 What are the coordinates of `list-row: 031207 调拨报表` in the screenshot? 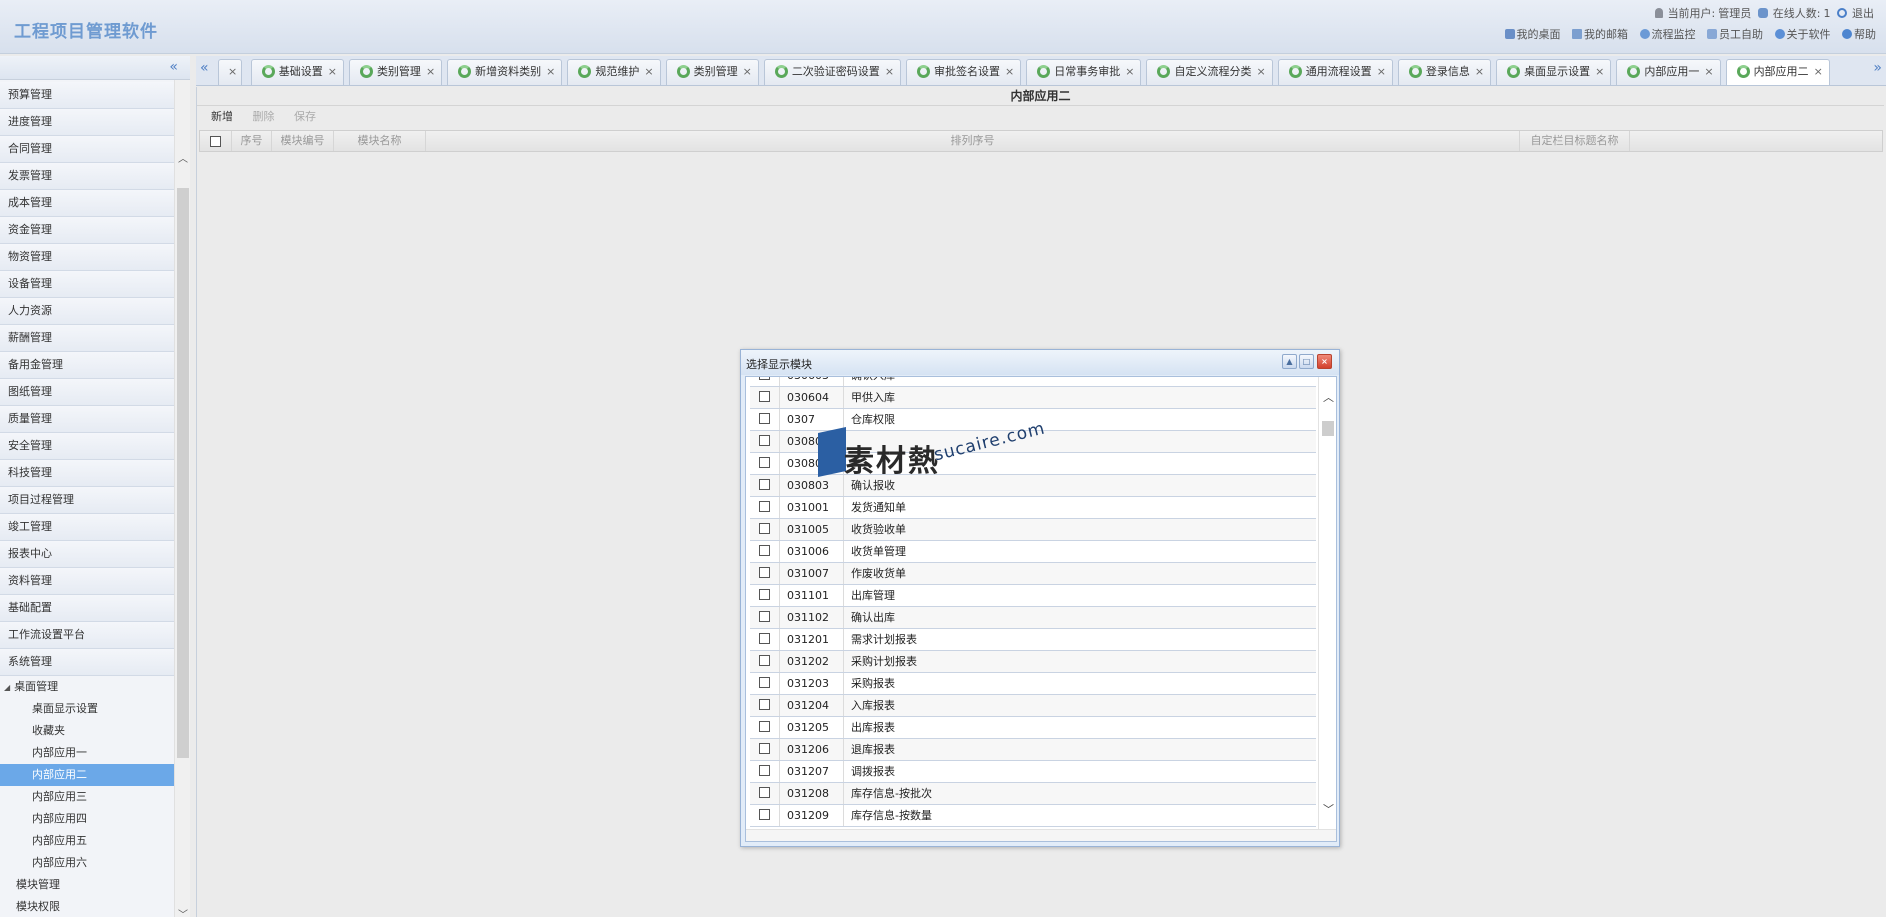 It's located at (1033, 772).